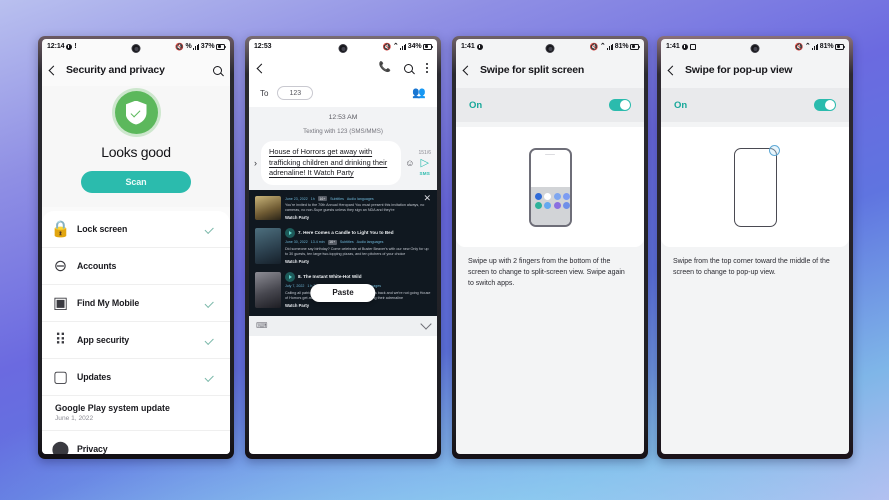 The height and width of the screenshot is (500, 889). What do you see at coordinates (343, 94) in the screenshot?
I see `recipient-row: To 123 👥` at bounding box center [343, 94].